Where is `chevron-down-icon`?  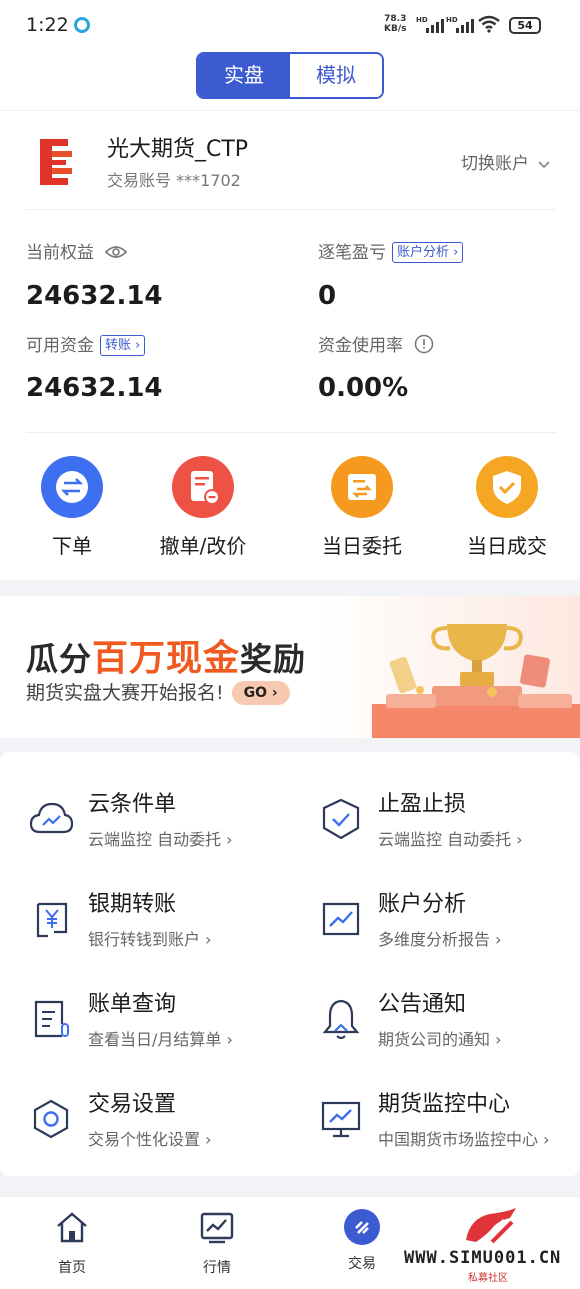 chevron-down-icon is located at coordinates (544, 165).